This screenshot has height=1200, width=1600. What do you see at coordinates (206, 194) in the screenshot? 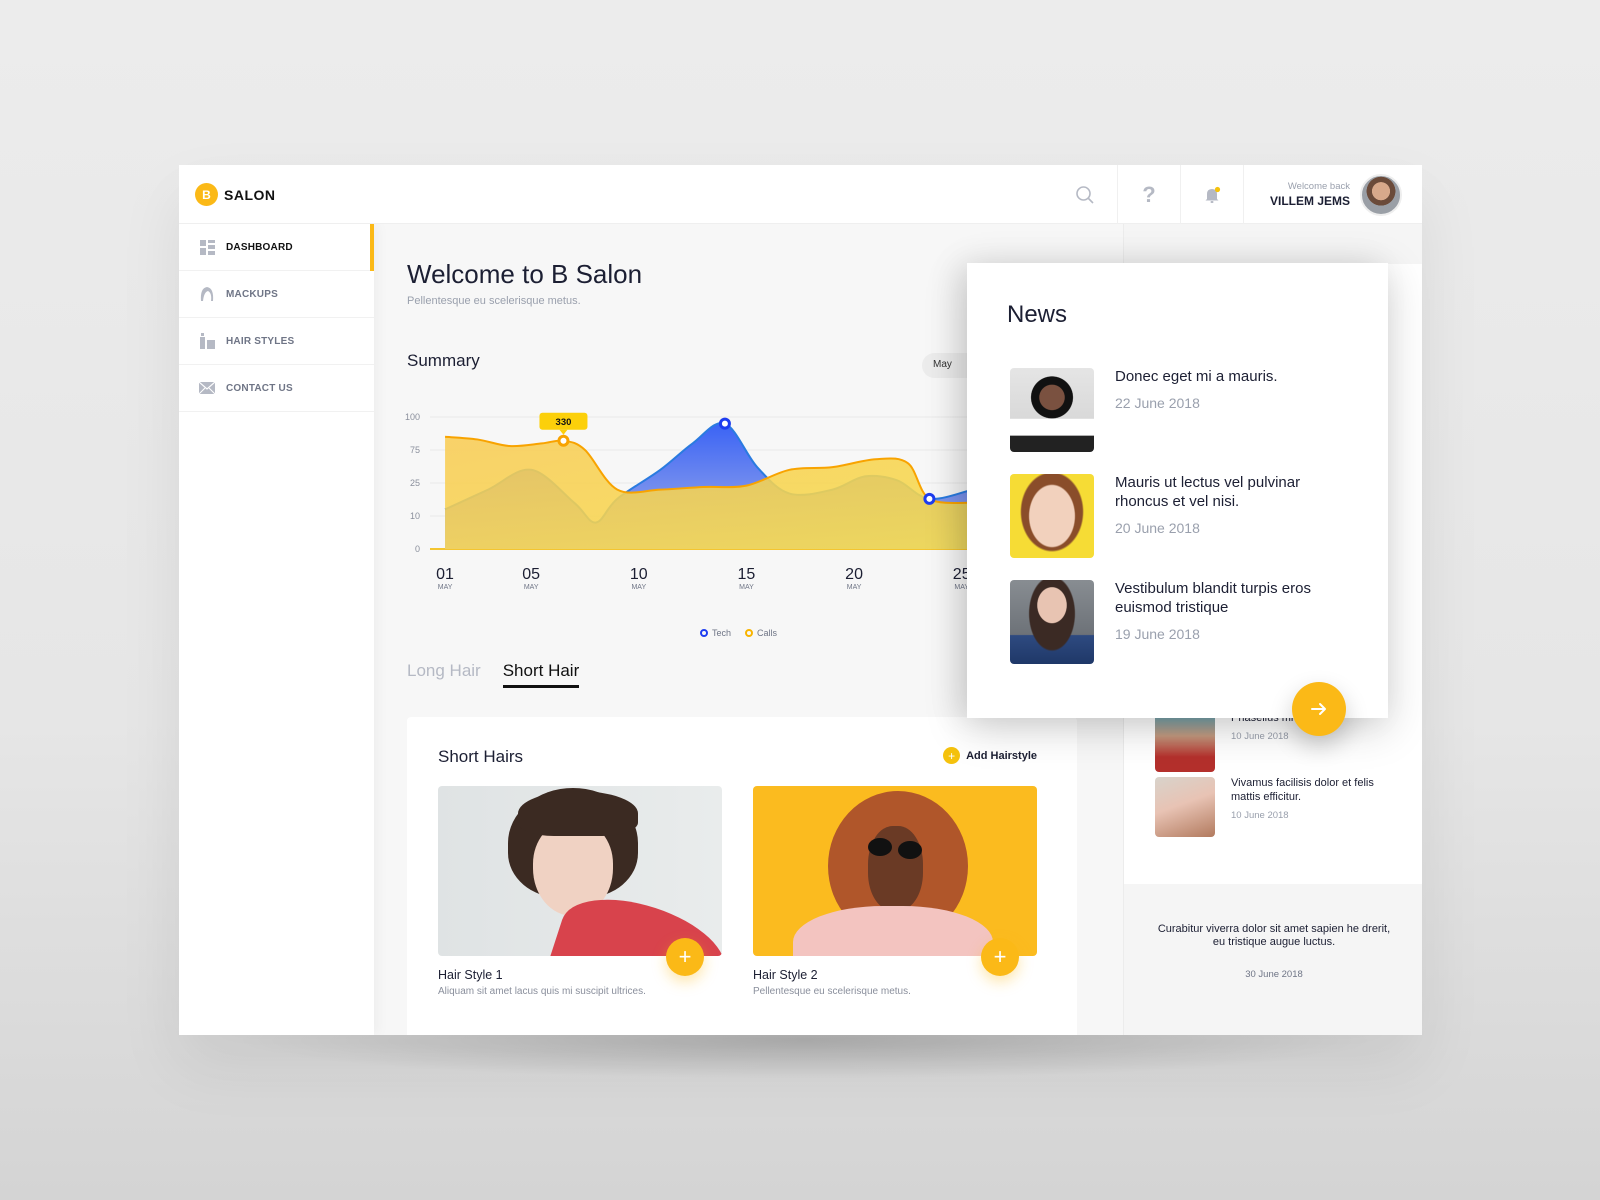
I see `logo-badge: B` at bounding box center [206, 194].